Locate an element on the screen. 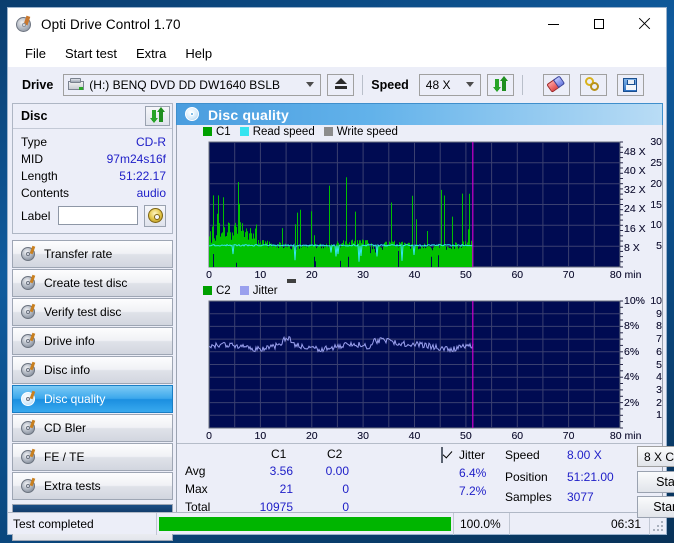  link-button is located at coordinates (593, 84).